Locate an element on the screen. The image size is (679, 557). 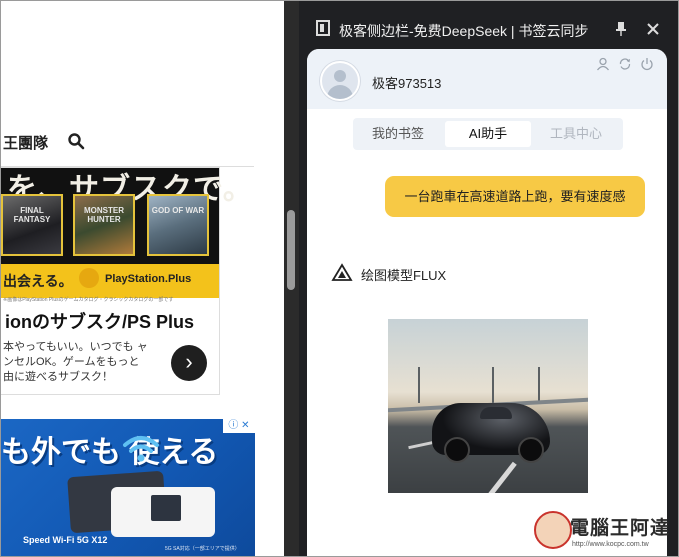
watermark-url: http://www.kocpc.com.tw is located at coordinates (610, 544).